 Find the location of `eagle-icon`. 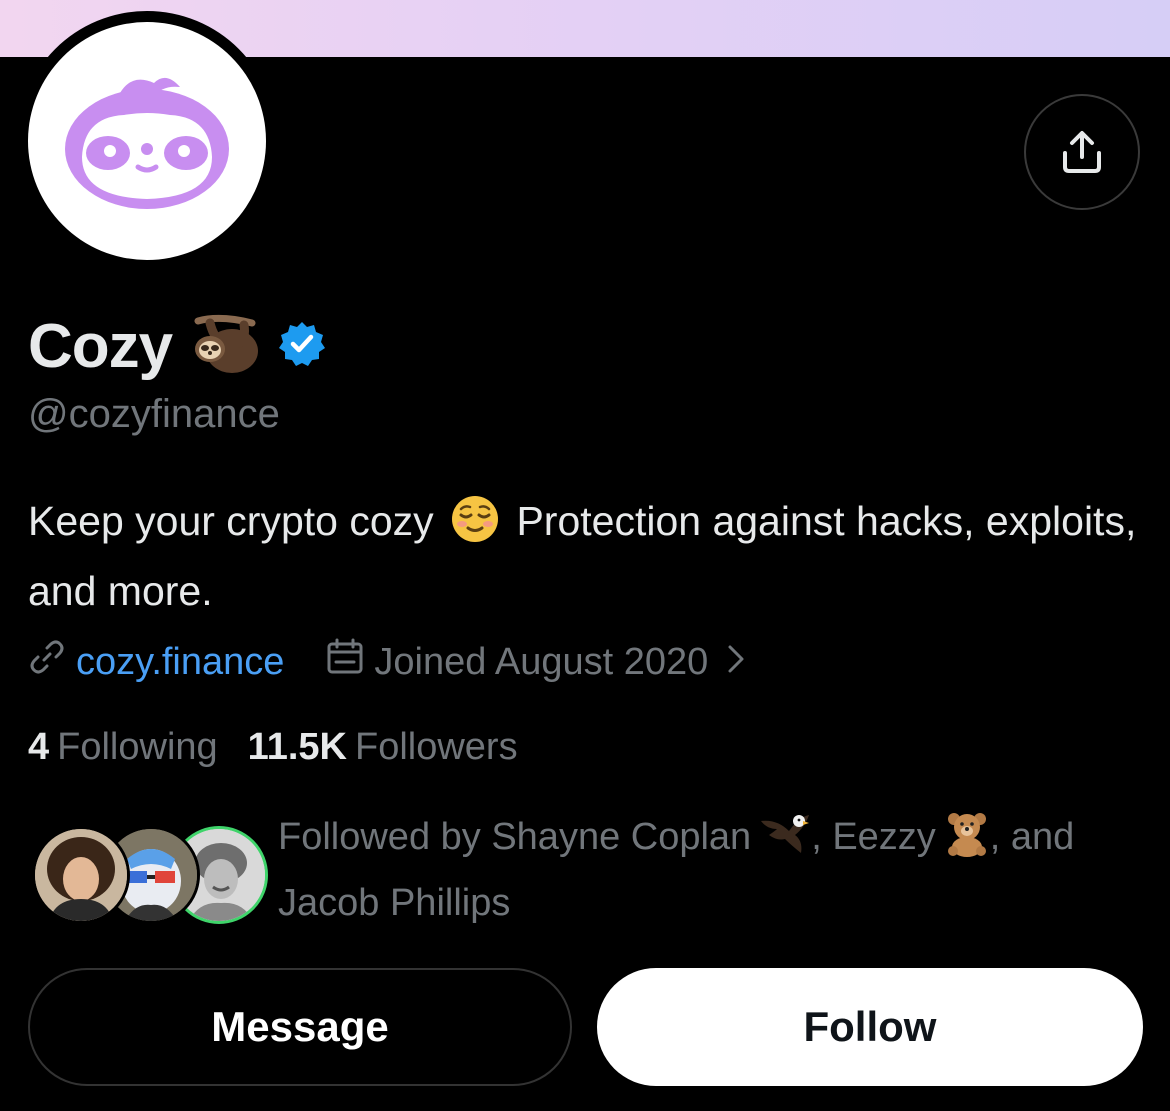

eagle-icon is located at coordinates (785, 842).